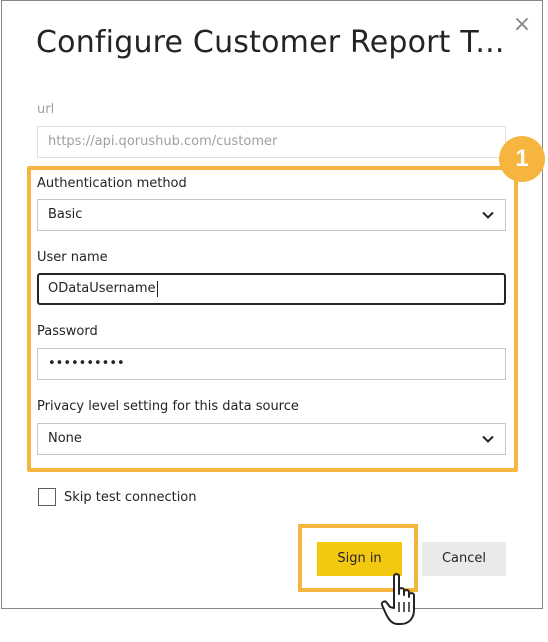  Describe the element at coordinates (464, 559) in the screenshot. I see `cancel-button: Cancel` at that location.